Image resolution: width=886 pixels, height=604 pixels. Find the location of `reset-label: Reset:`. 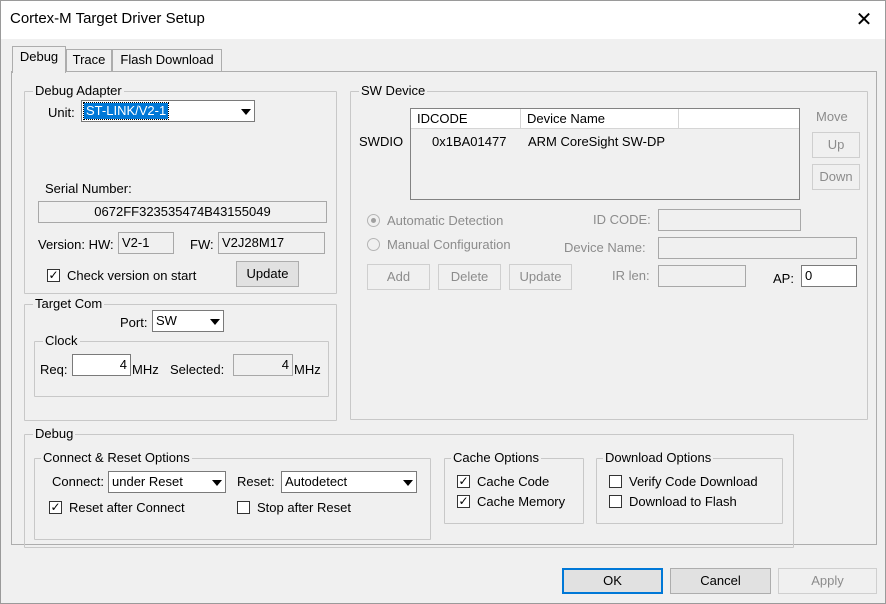

reset-label: Reset: is located at coordinates (256, 481).